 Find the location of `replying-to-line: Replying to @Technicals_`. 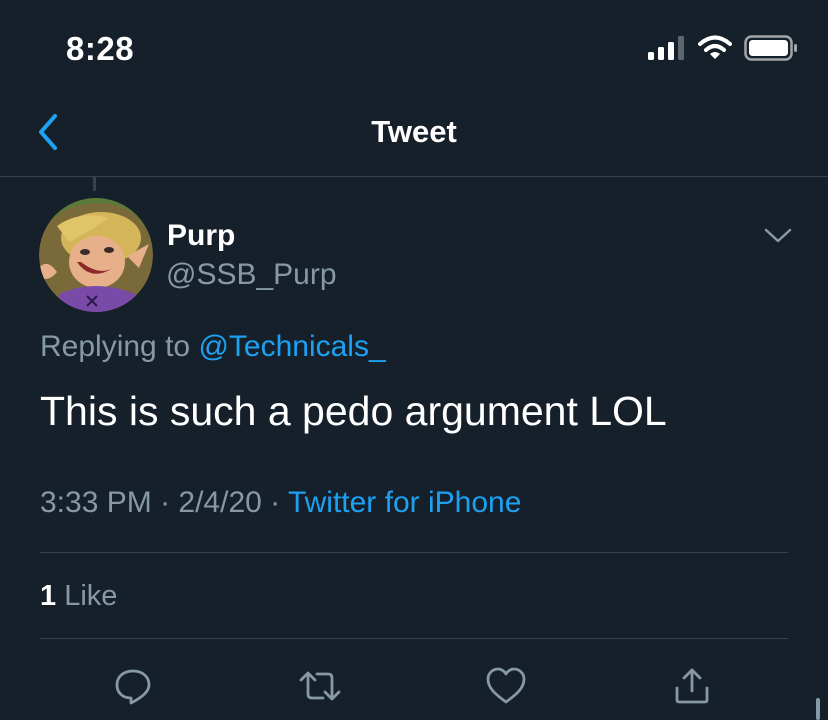

replying-to-line: Replying to @Technicals_ is located at coordinates (213, 347).